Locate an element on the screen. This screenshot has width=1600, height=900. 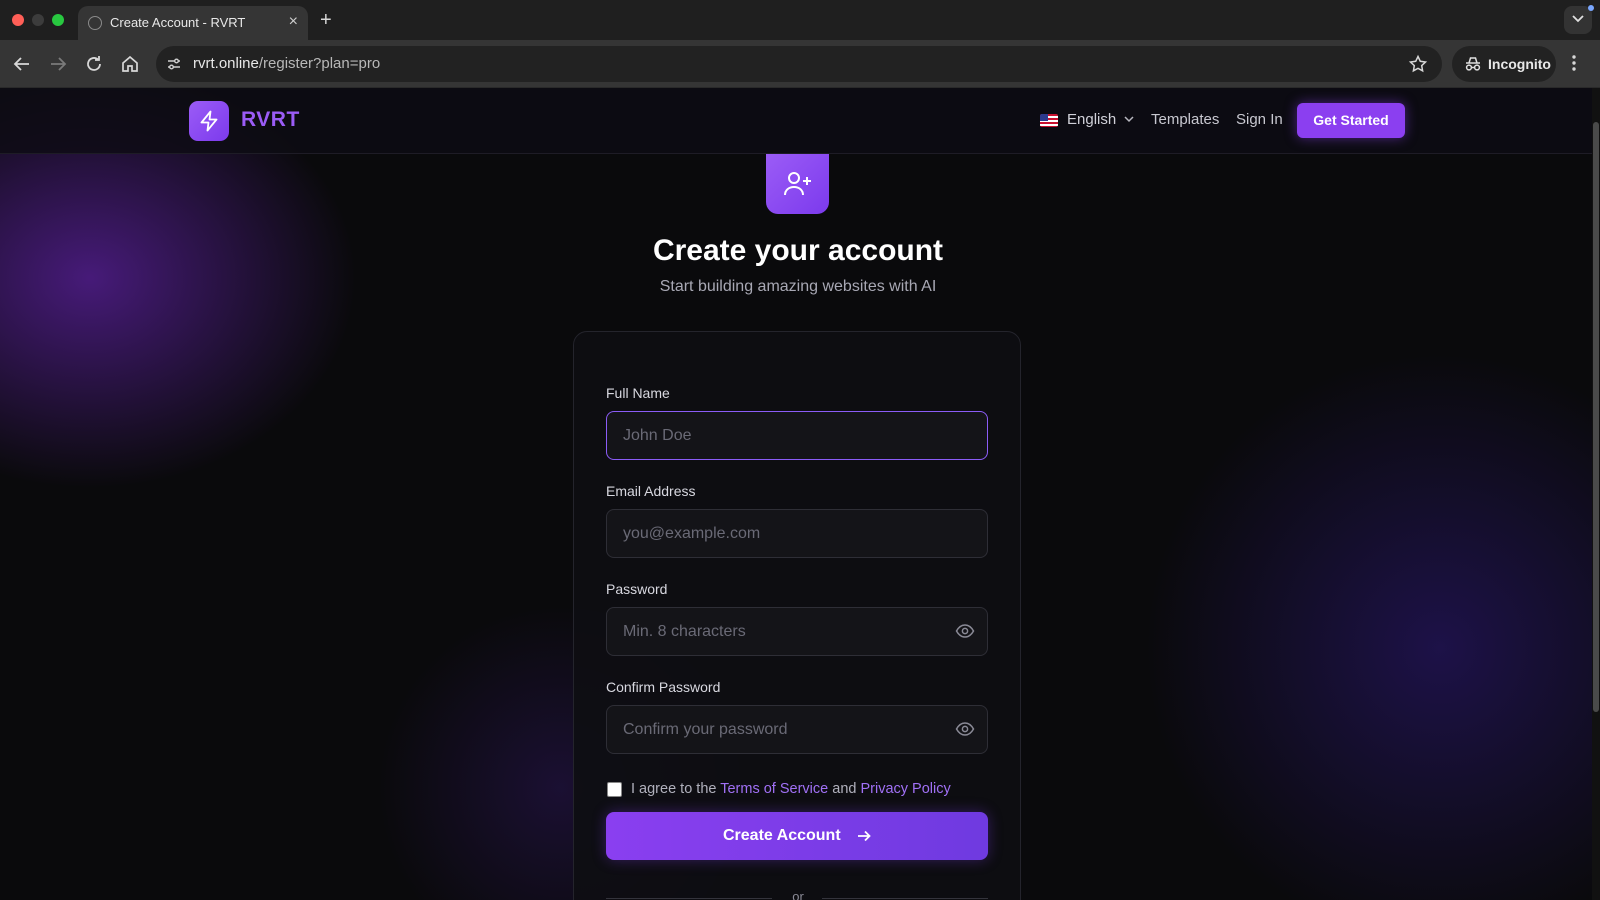
new-tab-button: + is located at coordinates (326, 20).